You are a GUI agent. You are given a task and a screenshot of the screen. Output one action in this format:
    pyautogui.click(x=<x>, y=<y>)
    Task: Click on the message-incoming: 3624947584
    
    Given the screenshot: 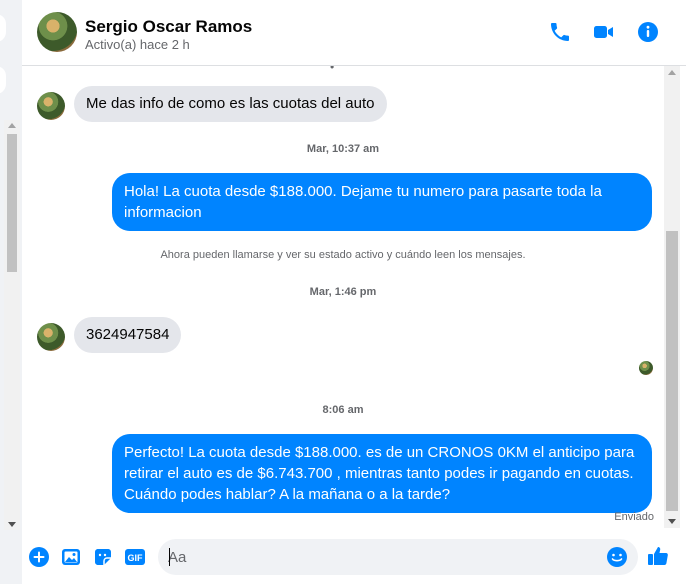 What is the action you would take?
    pyautogui.click(x=128, y=335)
    